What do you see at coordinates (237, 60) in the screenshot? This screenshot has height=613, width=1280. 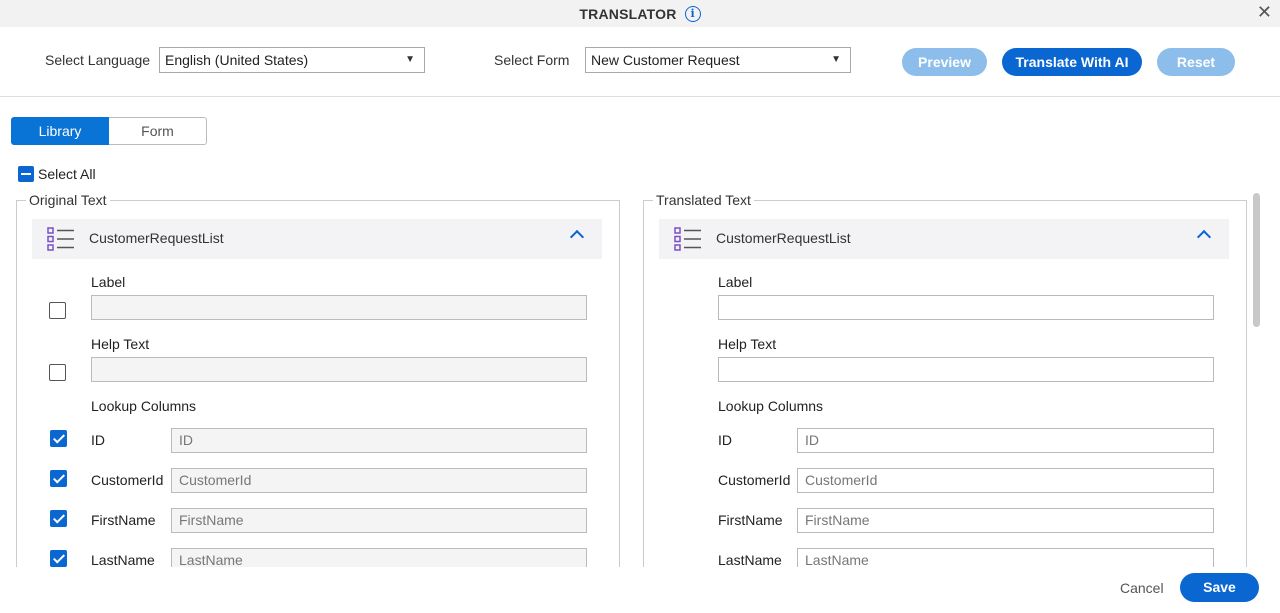 I see `language-select-value: English (United States)` at bounding box center [237, 60].